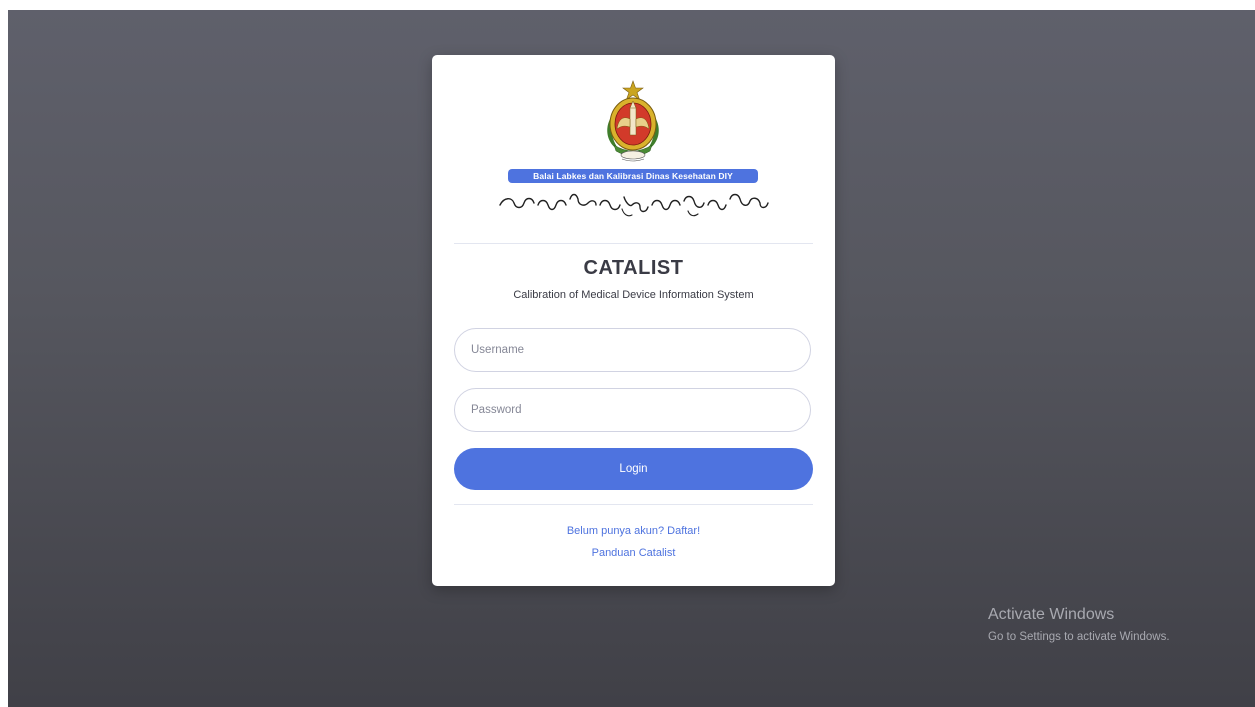 This screenshot has height=707, width=1255. Describe the element at coordinates (633, 469) in the screenshot. I see `login-button: Login` at that location.